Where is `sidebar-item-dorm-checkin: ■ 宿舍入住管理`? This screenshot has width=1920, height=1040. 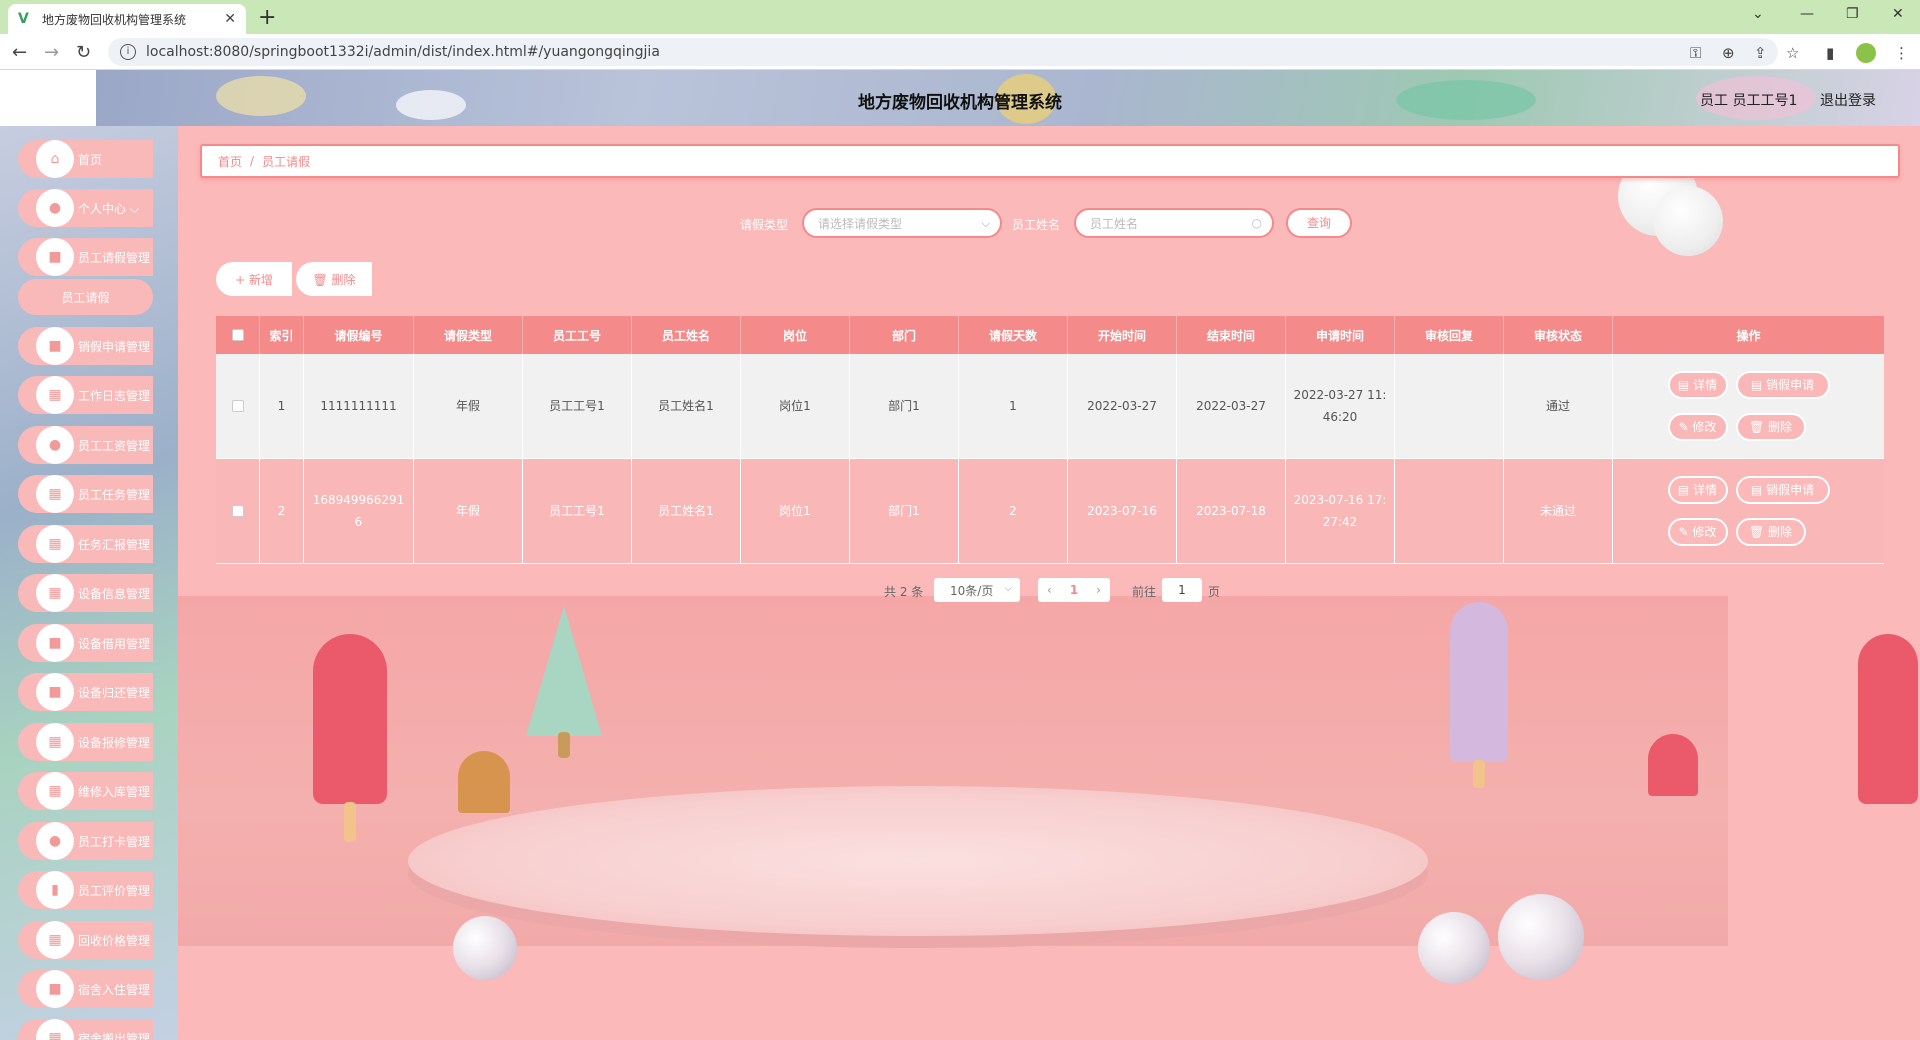 sidebar-item-dorm-checkin: ■ 宿舍入住管理 is located at coordinates (85, 989).